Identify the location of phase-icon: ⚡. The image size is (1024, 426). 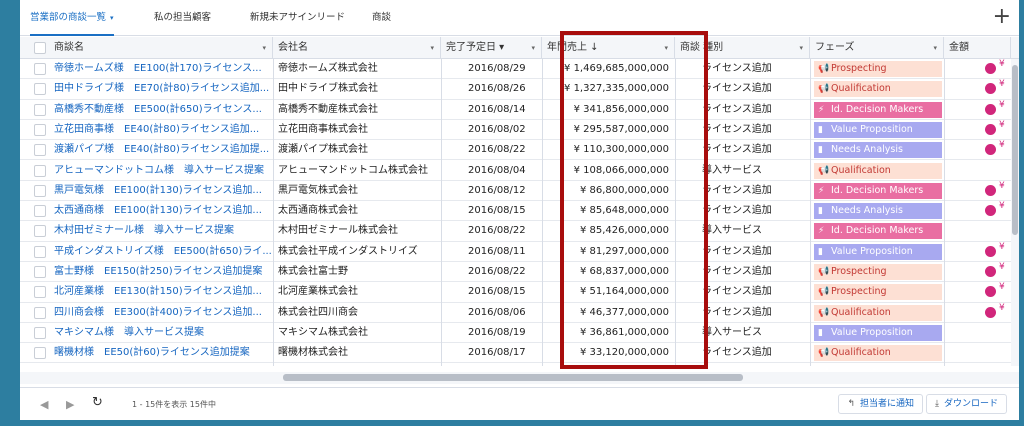
(821, 231).